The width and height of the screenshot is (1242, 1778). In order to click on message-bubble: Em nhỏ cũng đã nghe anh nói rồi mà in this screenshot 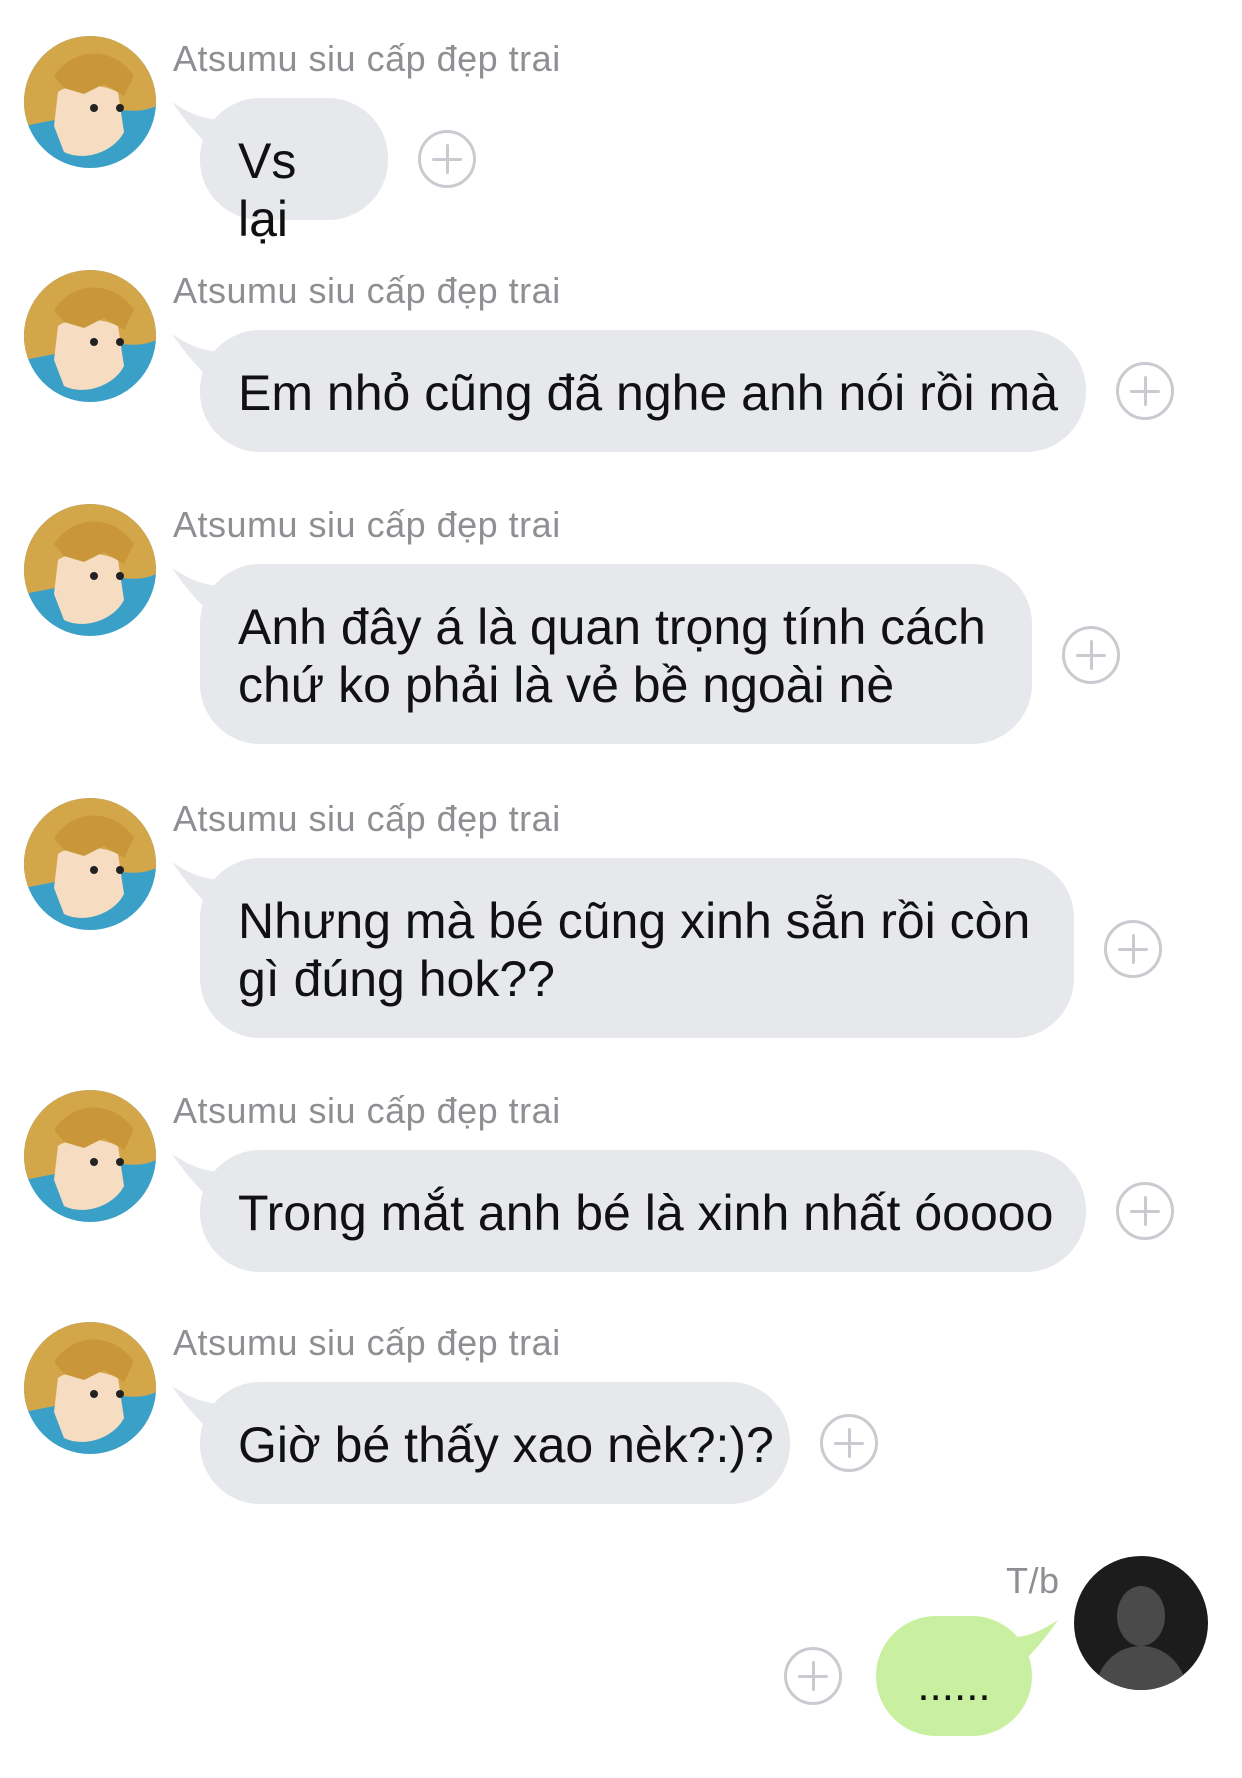, I will do `click(643, 391)`.